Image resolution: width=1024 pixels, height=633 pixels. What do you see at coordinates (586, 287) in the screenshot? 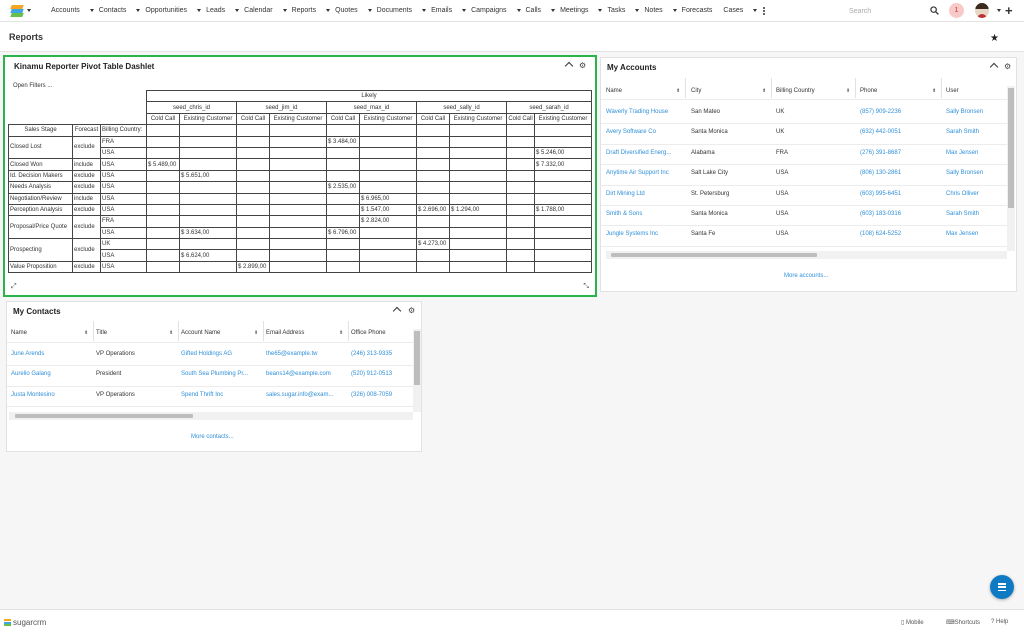
I see `resize-handle-icon: ⤡` at bounding box center [586, 287].